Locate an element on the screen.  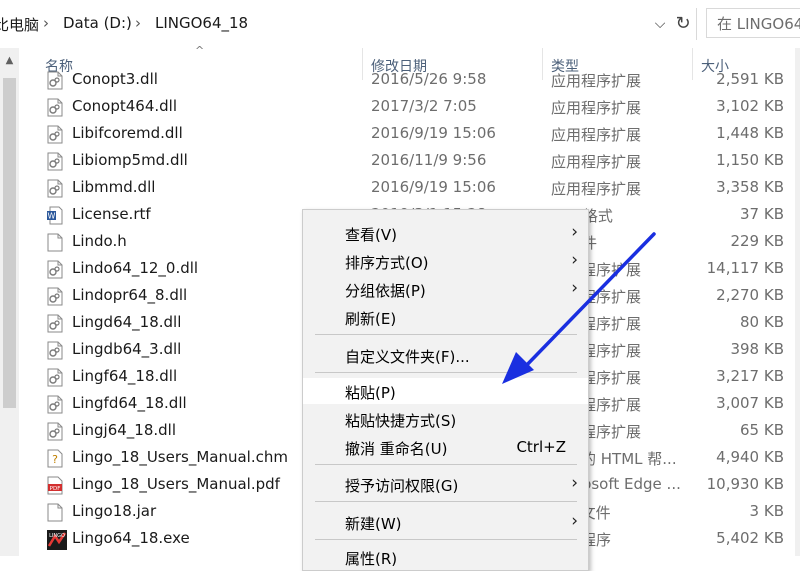
file-name: License.rtf is located at coordinates (111, 214).